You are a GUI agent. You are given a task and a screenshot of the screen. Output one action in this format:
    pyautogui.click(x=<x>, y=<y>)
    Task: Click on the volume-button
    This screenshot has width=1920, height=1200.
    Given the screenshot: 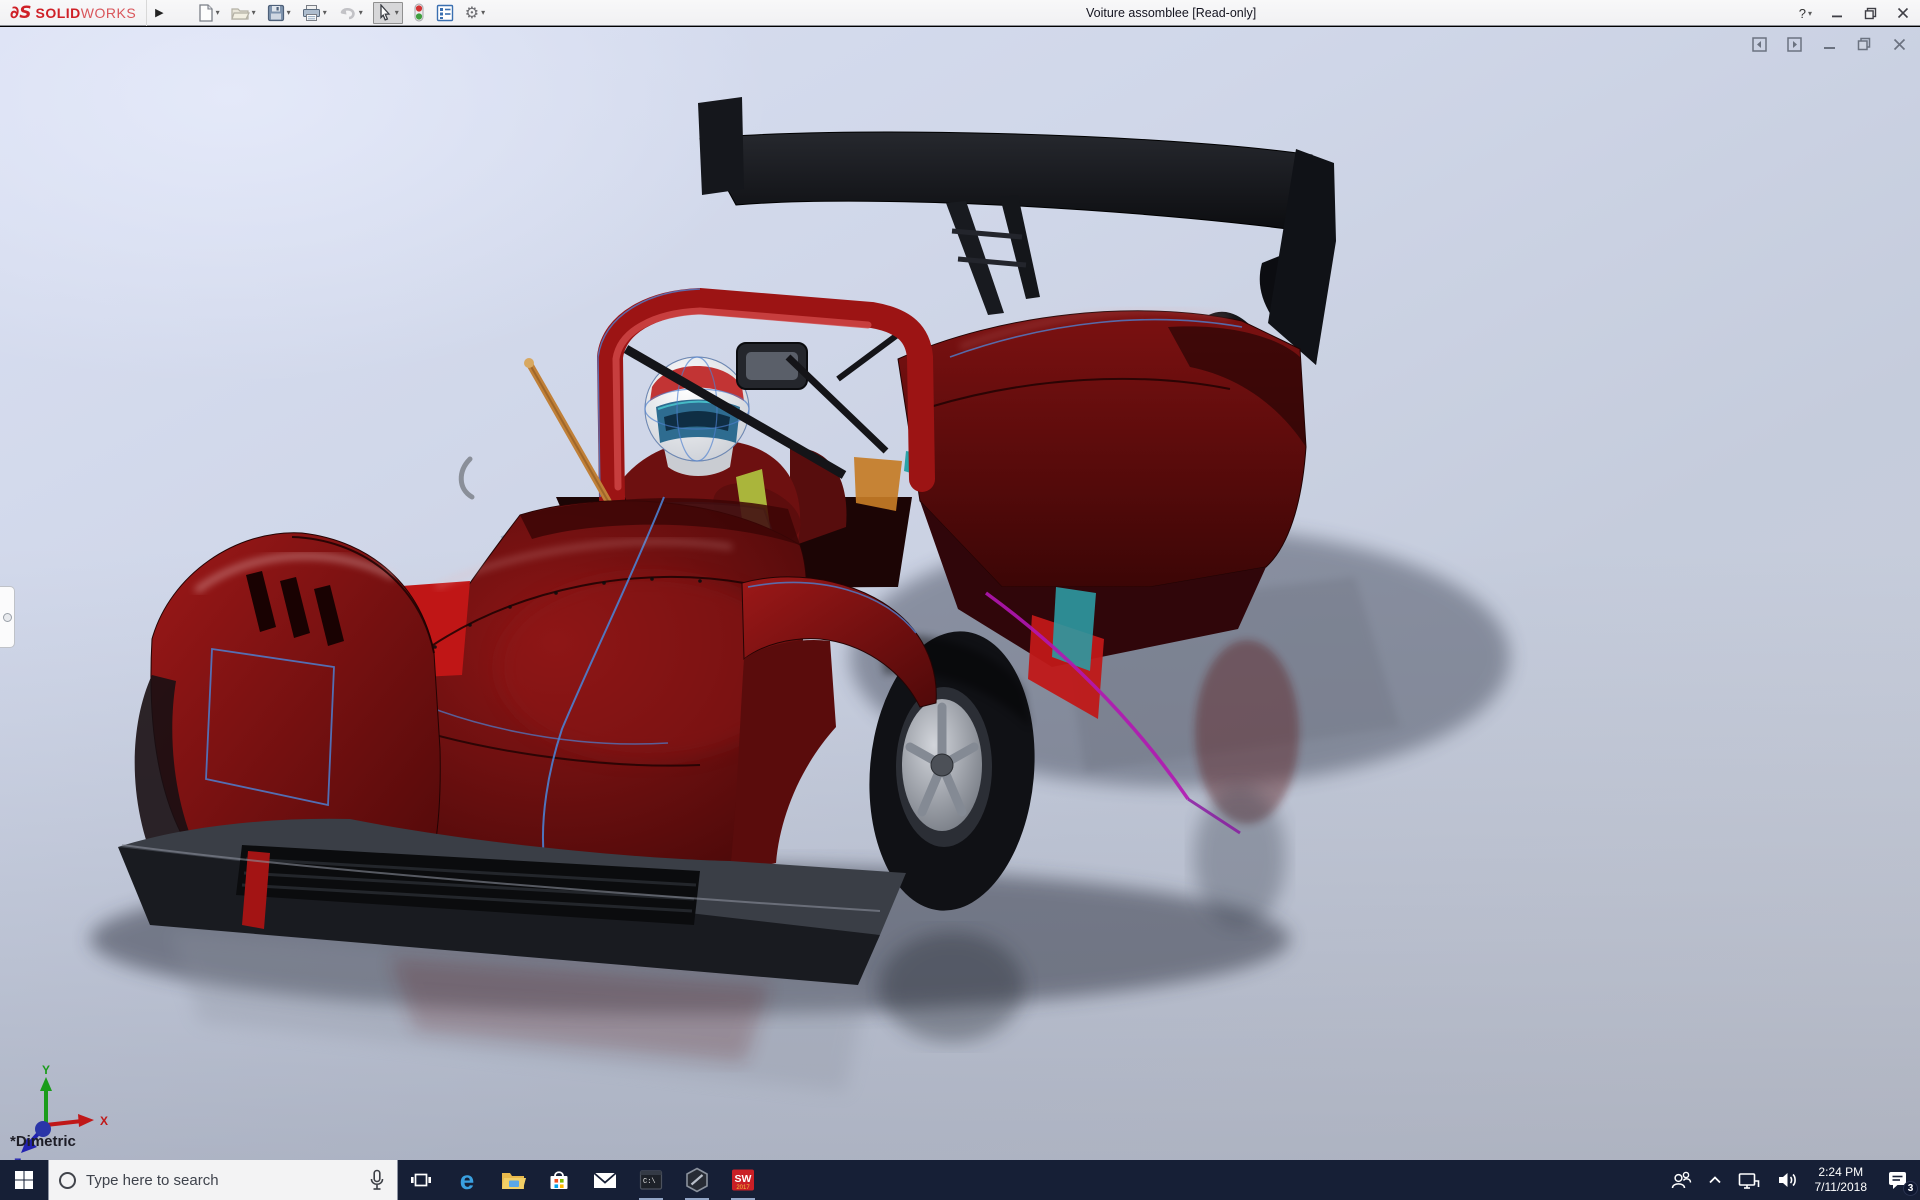 What is the action you would take?
    pyautogui.click(x=1787, y=1180)
    